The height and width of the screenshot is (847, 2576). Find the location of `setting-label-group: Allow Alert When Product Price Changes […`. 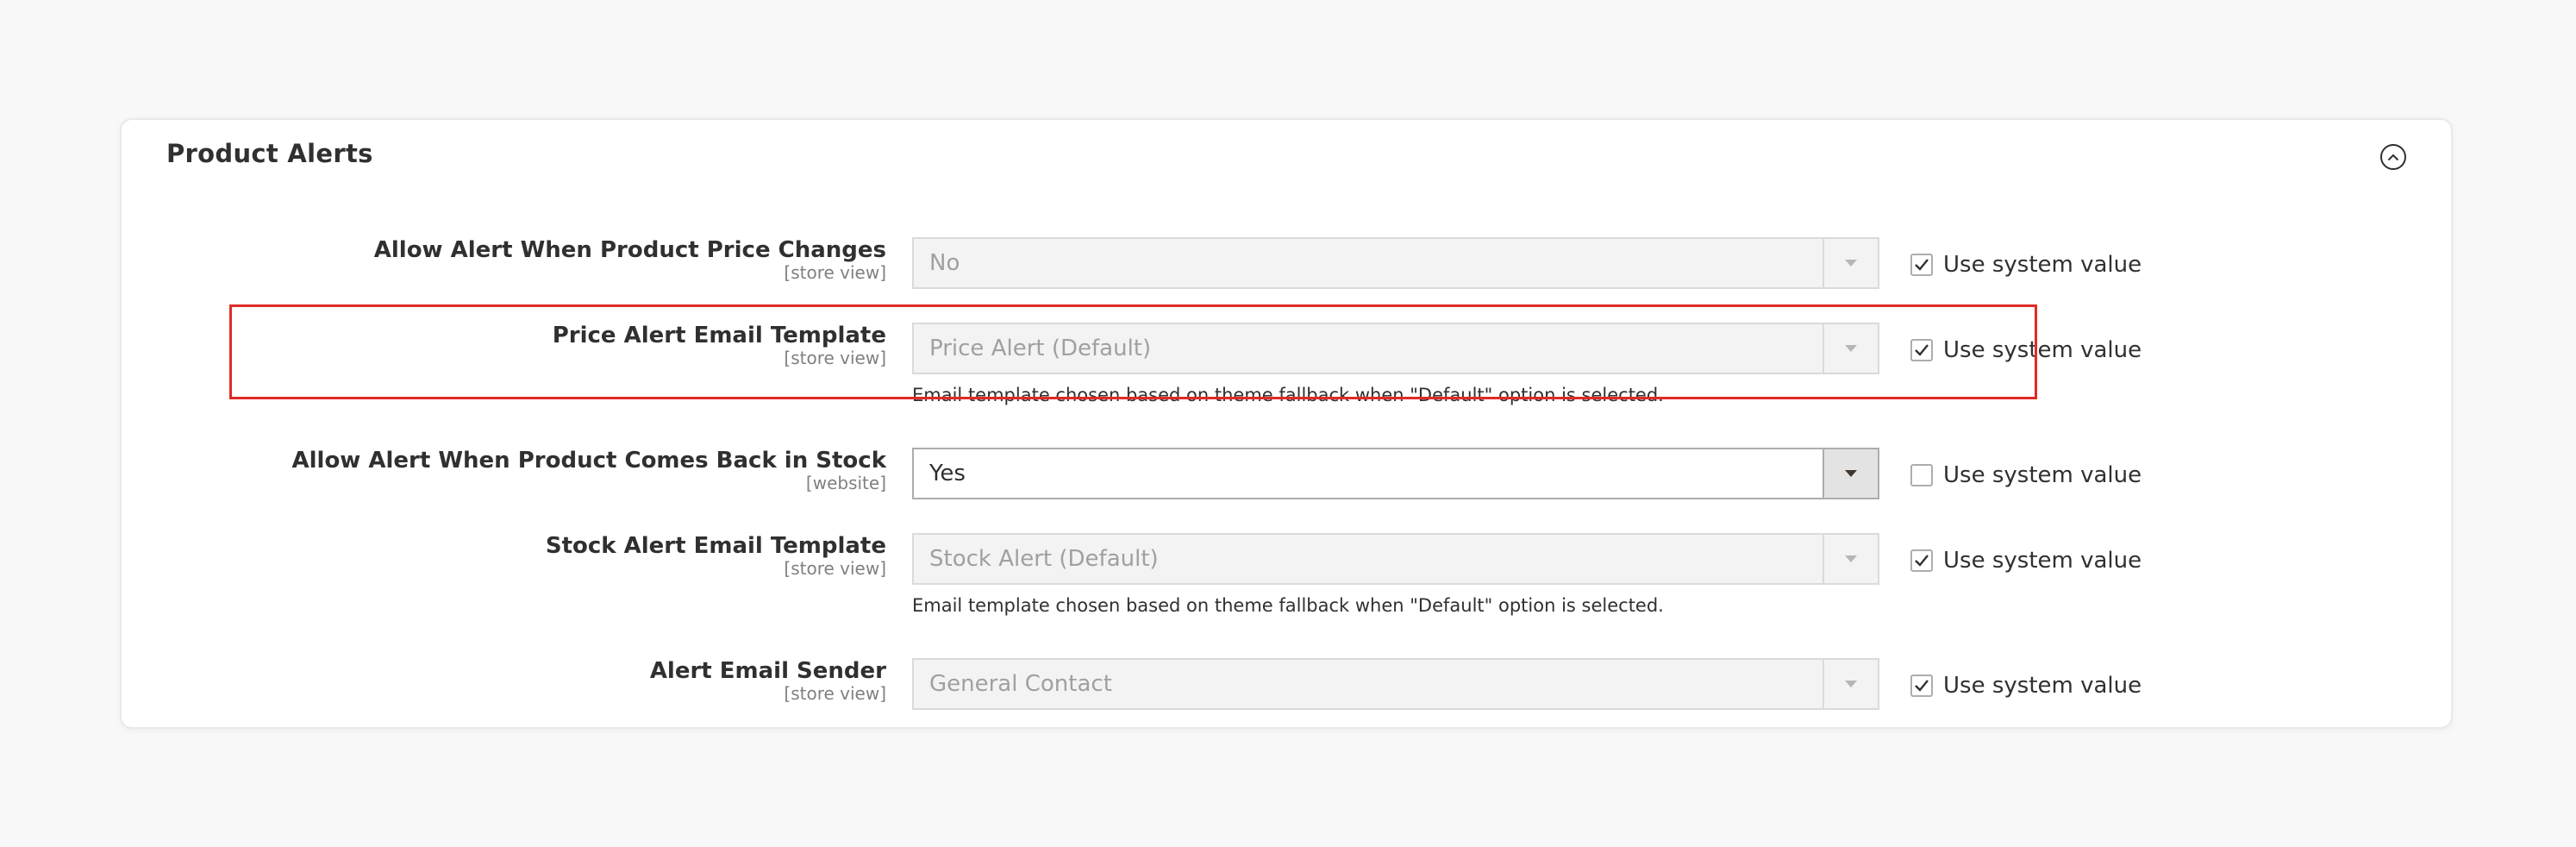

setting-label-group: Allow Alert When Product Price Changes [… is located at coordinates (541, 260).